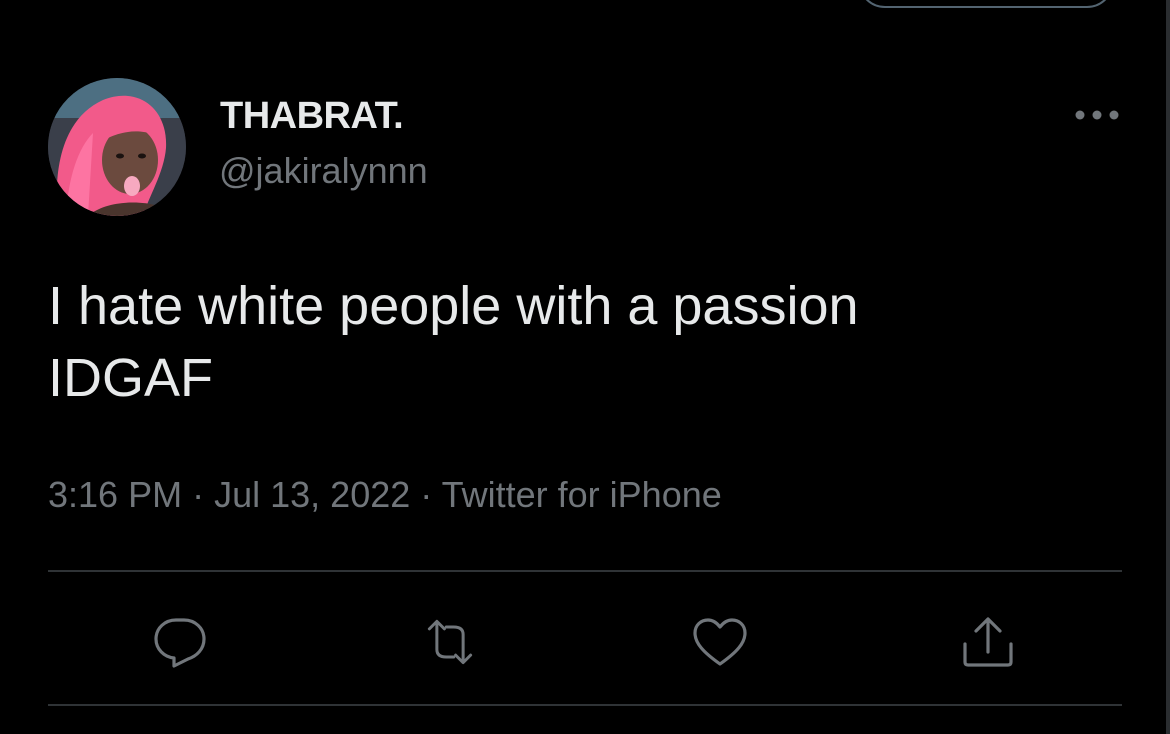 This screenshot has width=1170, height=734. I want to click on reply-button, so click(180, 642).